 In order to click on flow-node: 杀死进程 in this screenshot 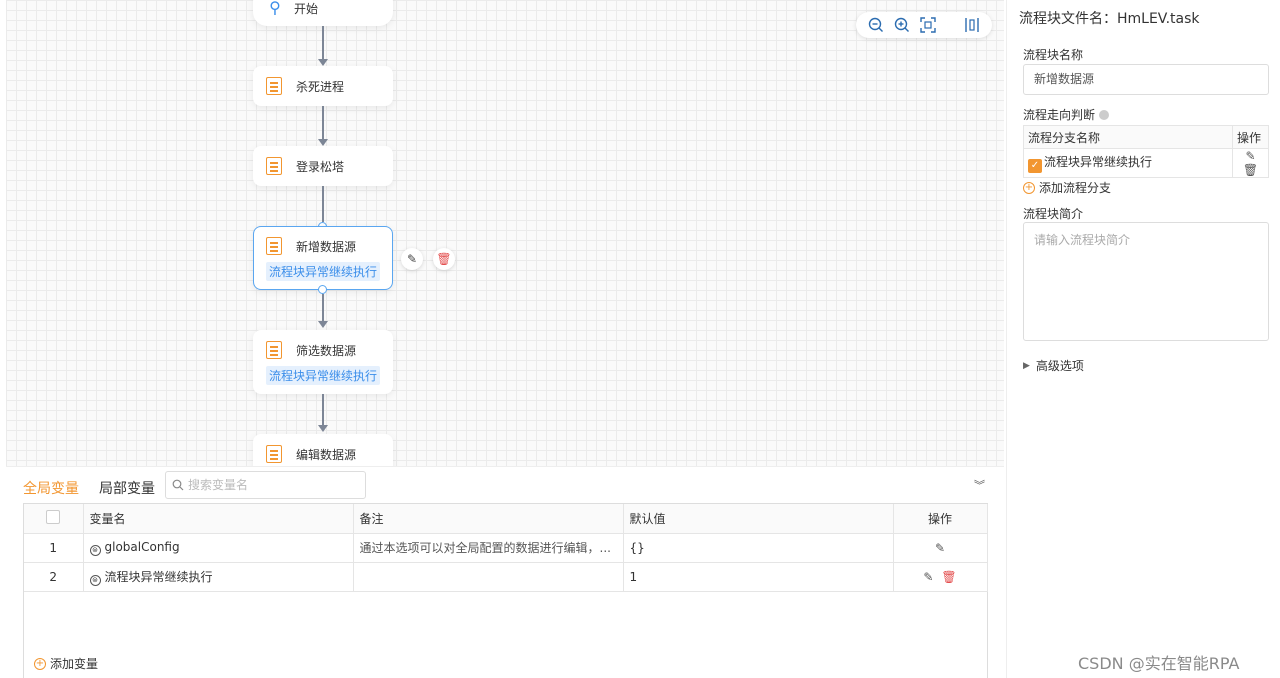, I will do `click(323, 86)`.